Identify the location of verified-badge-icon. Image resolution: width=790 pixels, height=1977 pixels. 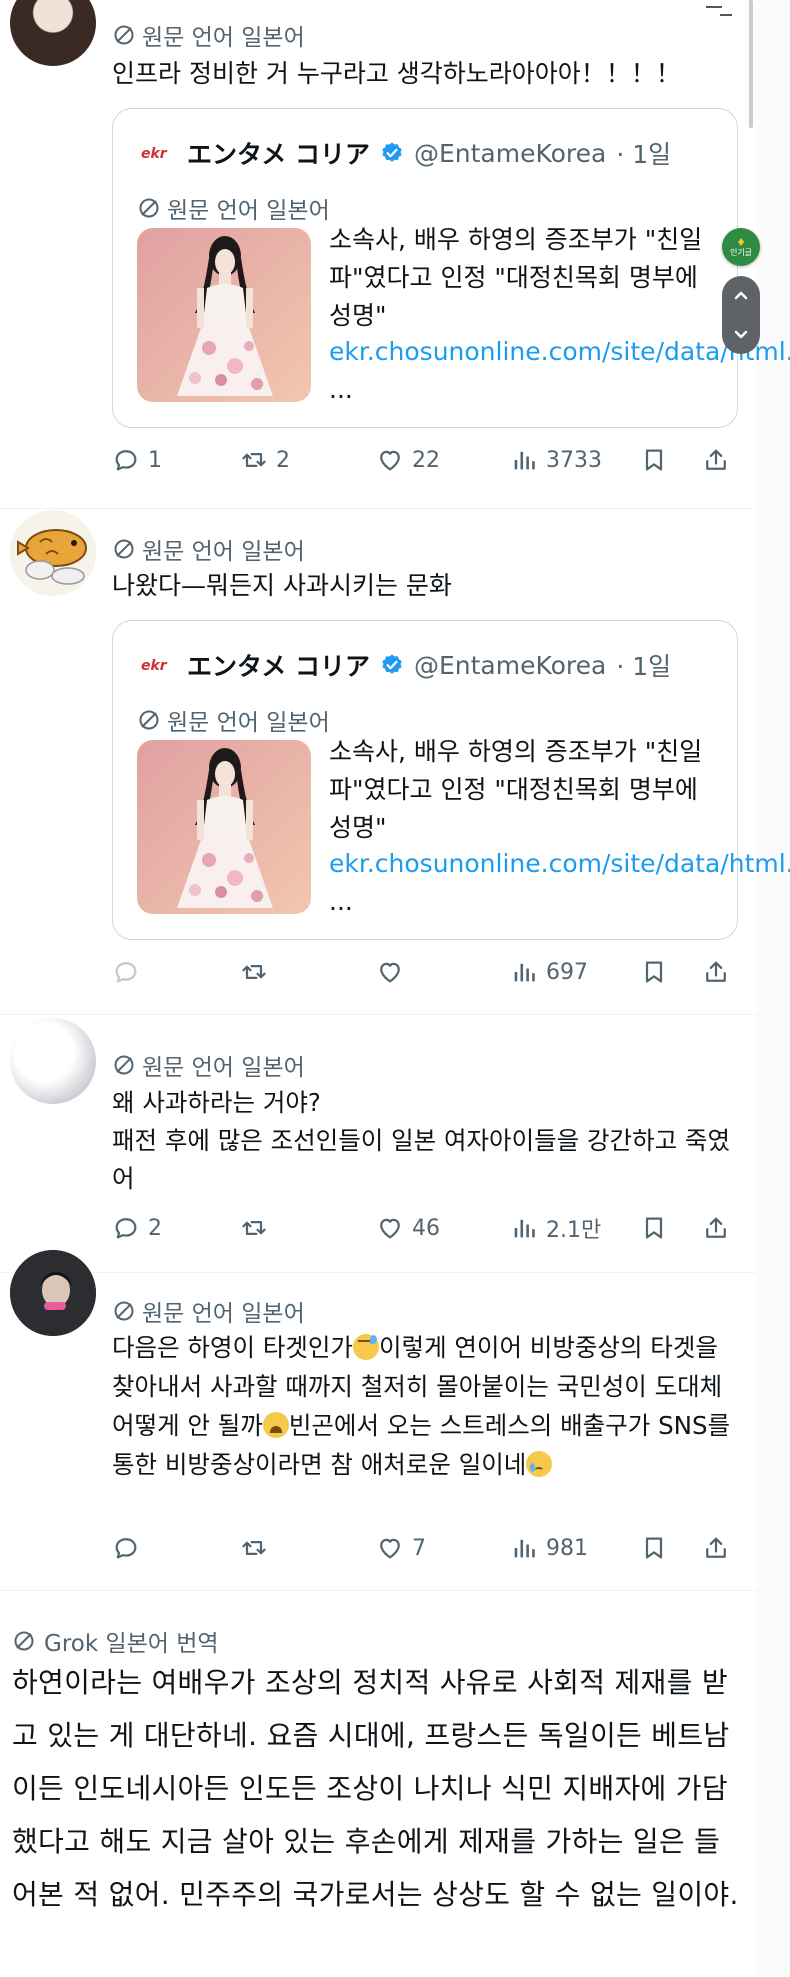
(392, 153).